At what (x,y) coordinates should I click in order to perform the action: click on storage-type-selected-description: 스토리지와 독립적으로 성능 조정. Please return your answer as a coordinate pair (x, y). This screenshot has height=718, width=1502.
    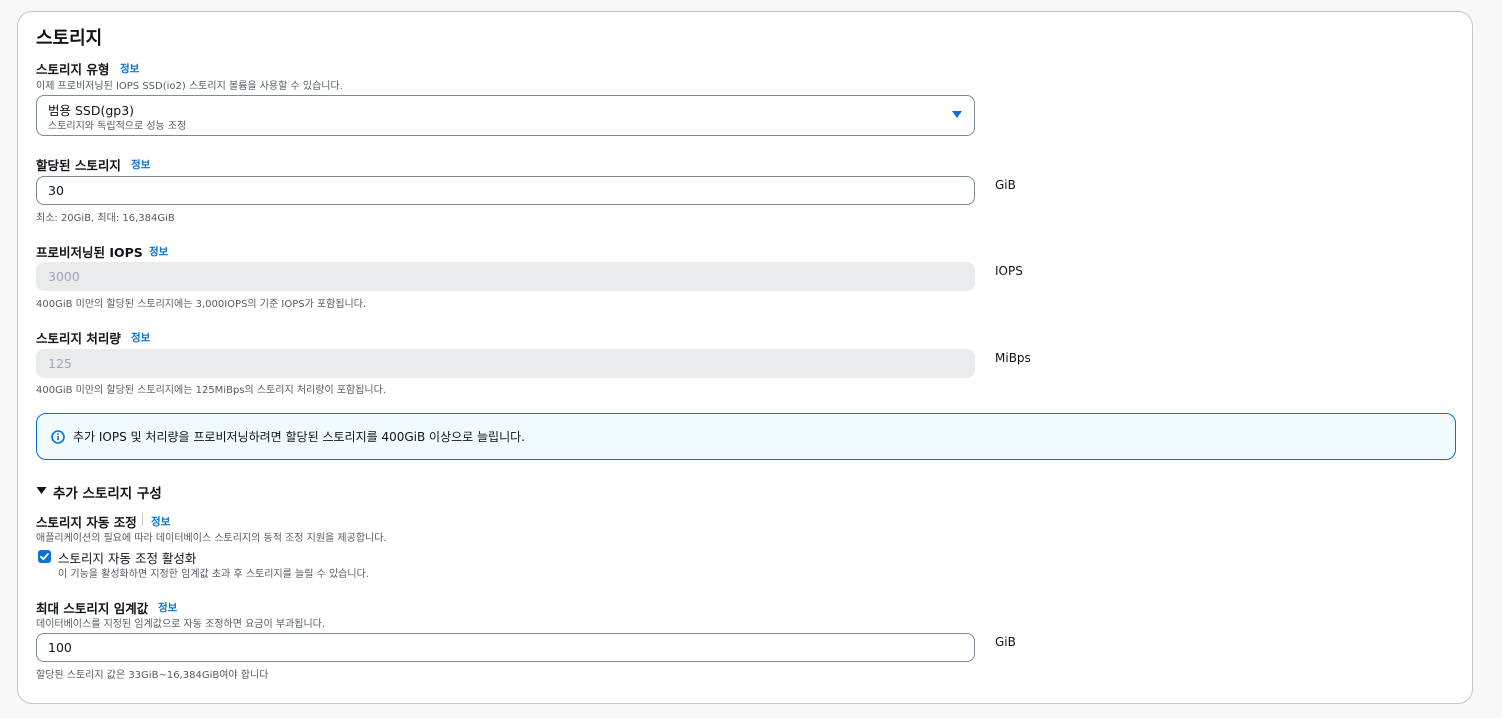
    Looking at the image, I should click on (117, 126).